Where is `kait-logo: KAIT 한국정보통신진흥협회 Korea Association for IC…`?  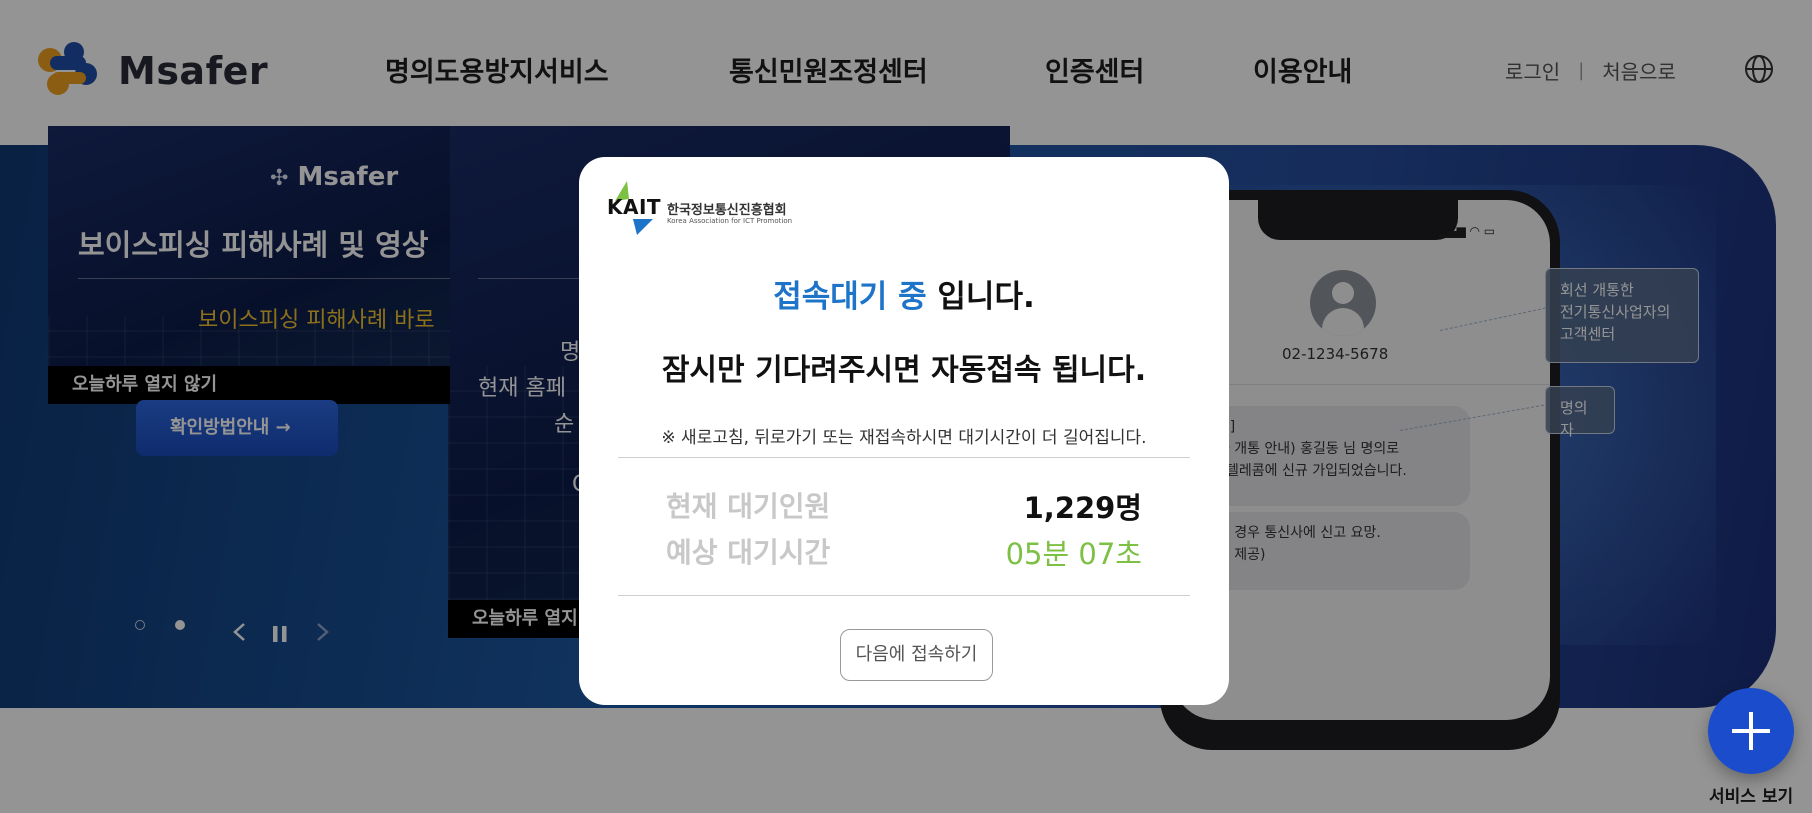 kait-logo: KAIT 한국정보통신진흥협회 Korea Association for IC… is located at coordinates (712, 209).